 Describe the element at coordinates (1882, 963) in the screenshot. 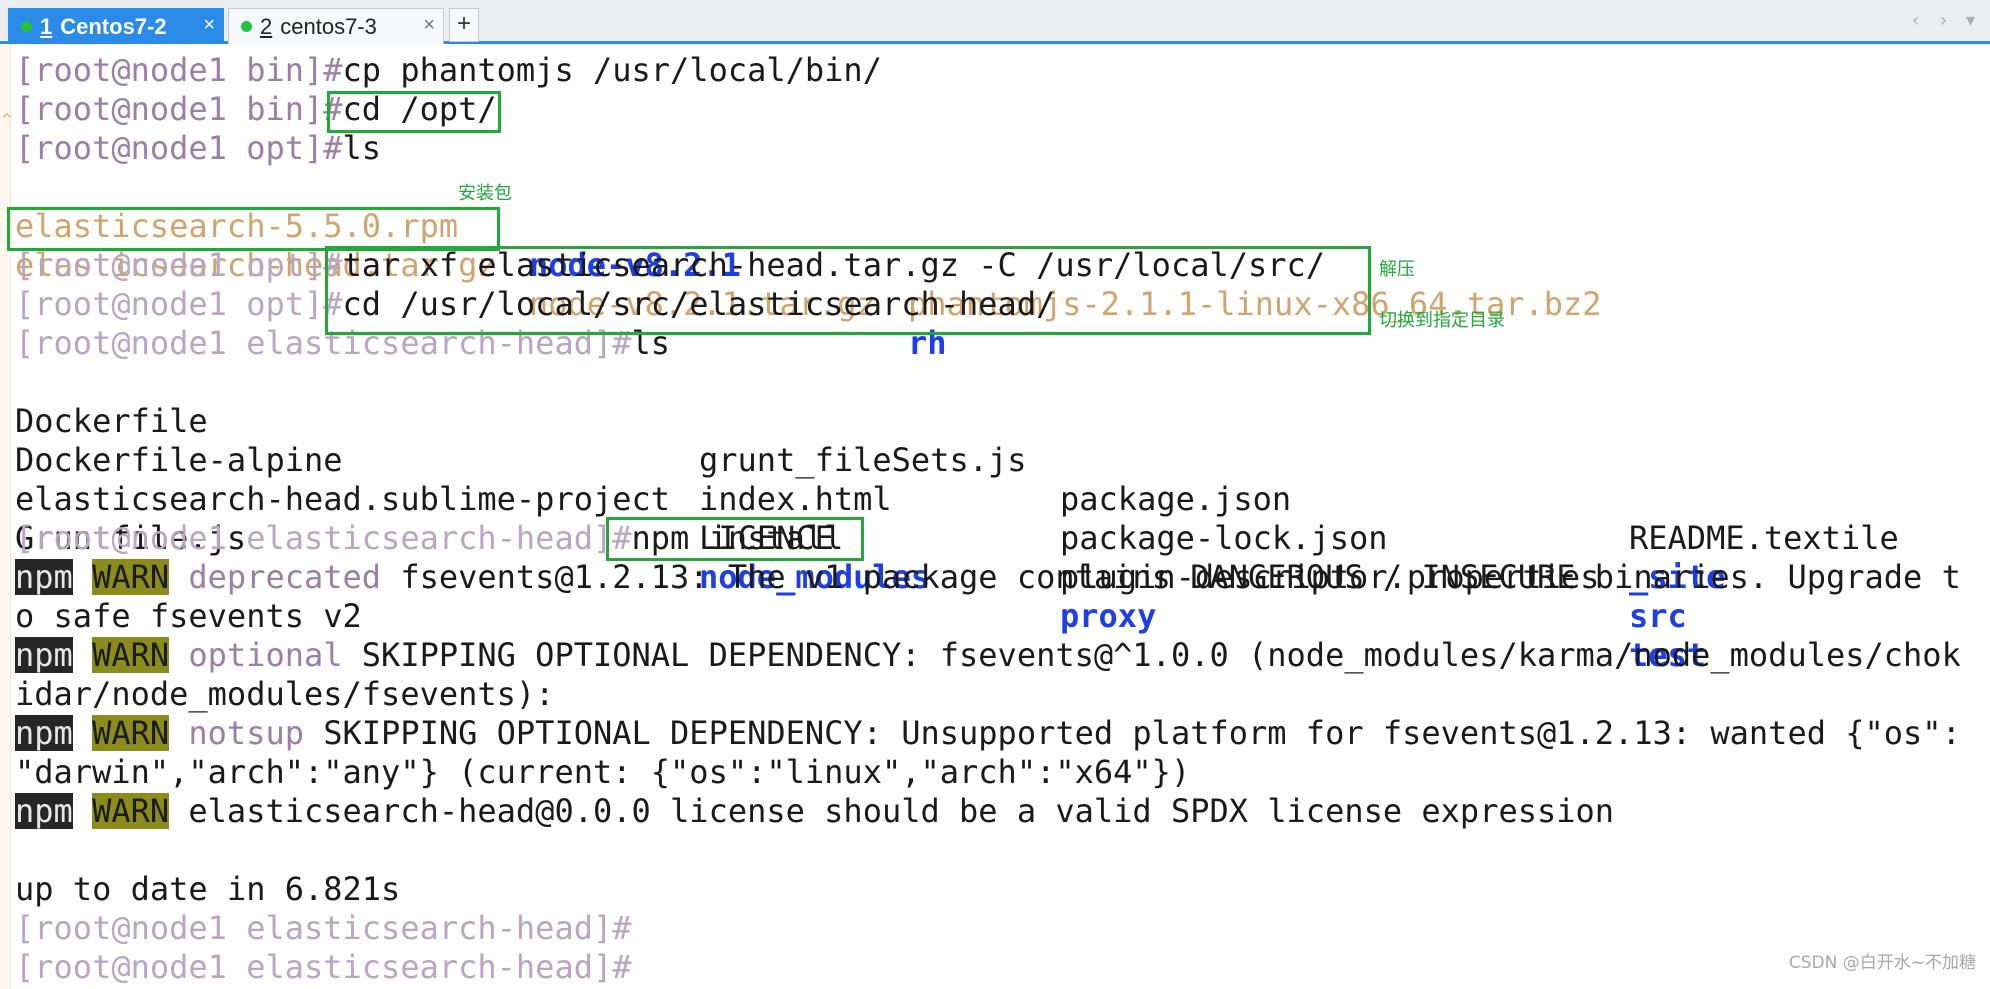

I see `watermark: CSDN @白开水~不加糖` at that location.